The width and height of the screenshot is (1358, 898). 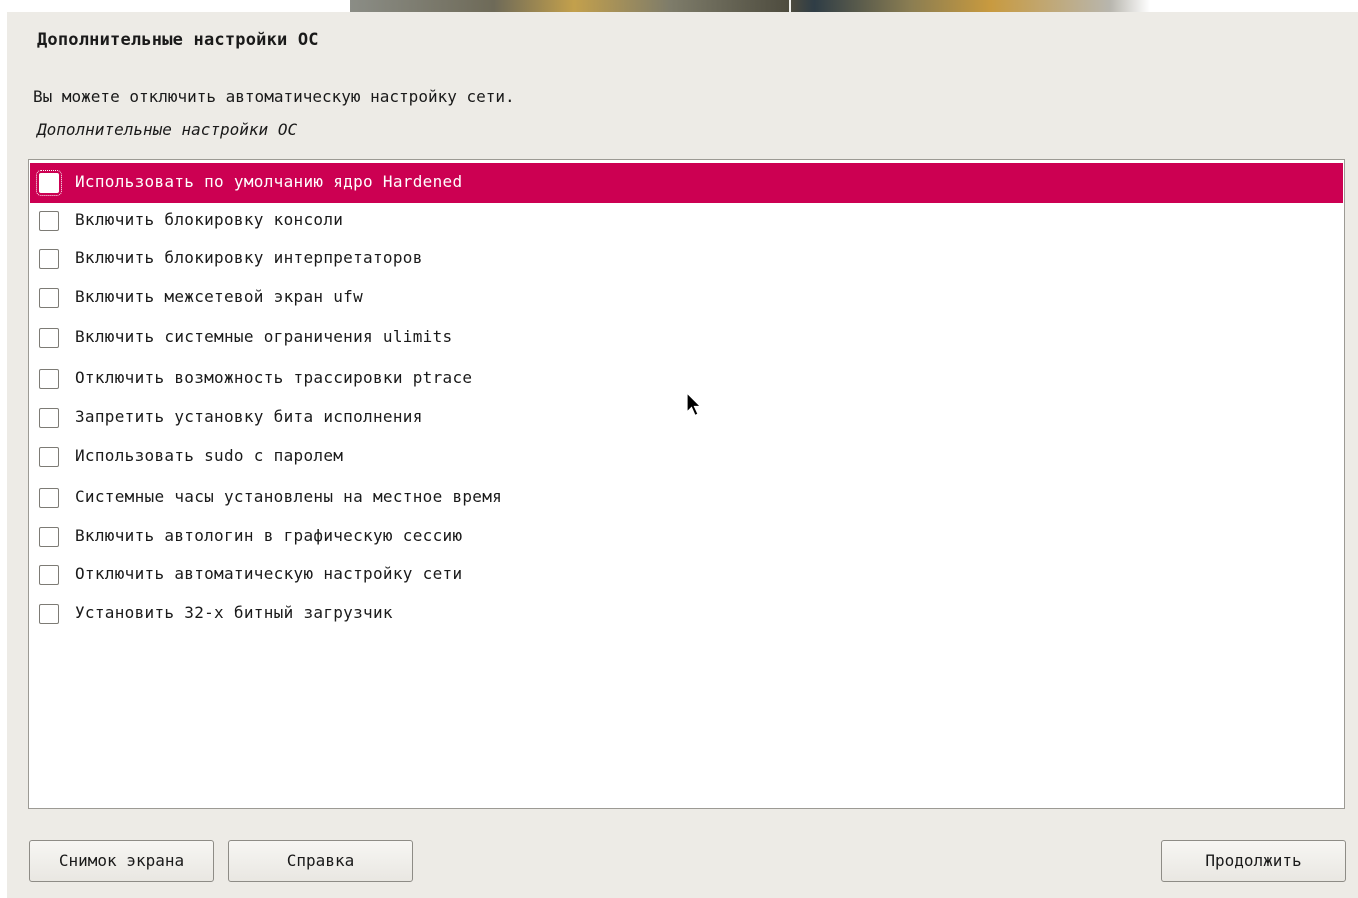 What do you see at coordinates (694, 404) in the screenshot?
I see `mouse-pointer-icon` at bounding box center [694, 404].